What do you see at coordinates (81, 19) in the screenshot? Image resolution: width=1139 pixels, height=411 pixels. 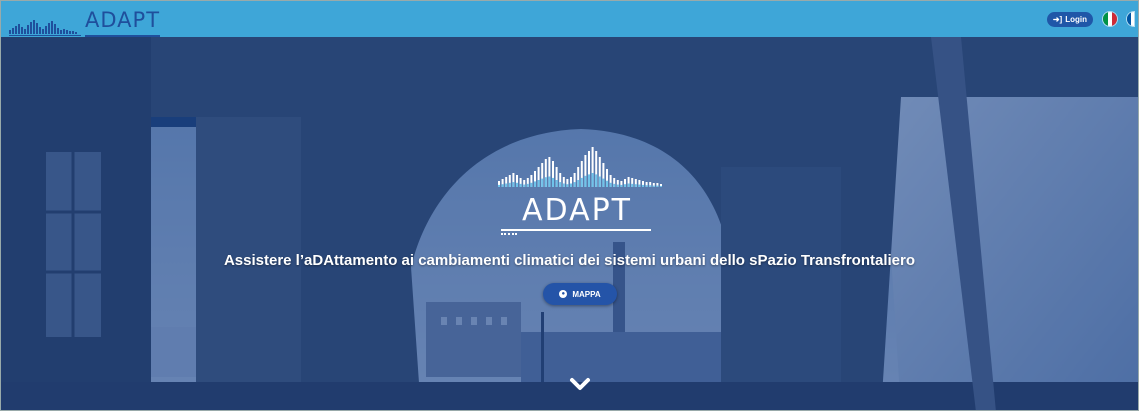 I see `brand-logo: ADAPT` at bounding box center [81, 19].